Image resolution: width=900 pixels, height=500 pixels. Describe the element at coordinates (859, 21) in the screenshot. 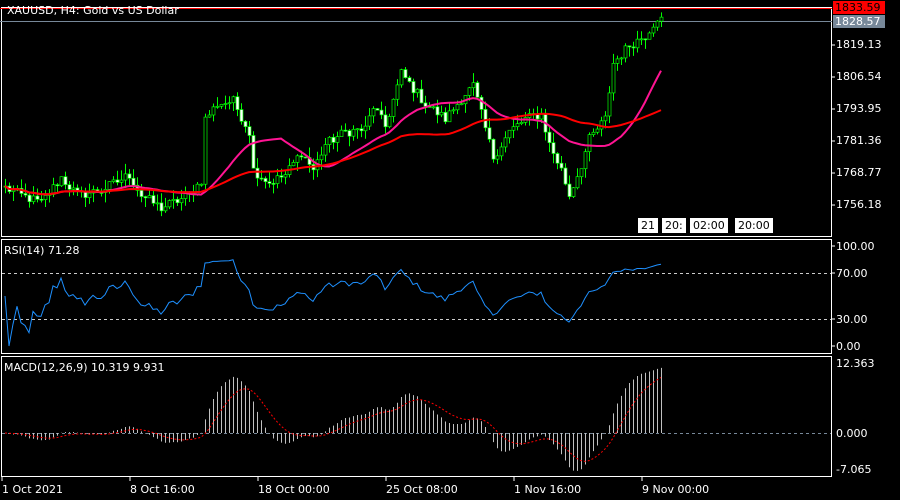

I see `bid-price-tag: 1828.57` at that location.